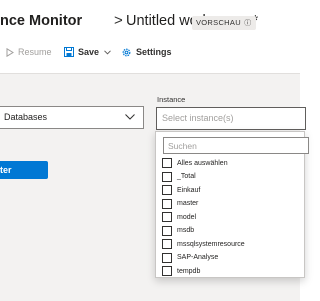 Image resolution: width=320 pixels, height=301 pixels. I want to click on option-master: master, so click(180, 204).